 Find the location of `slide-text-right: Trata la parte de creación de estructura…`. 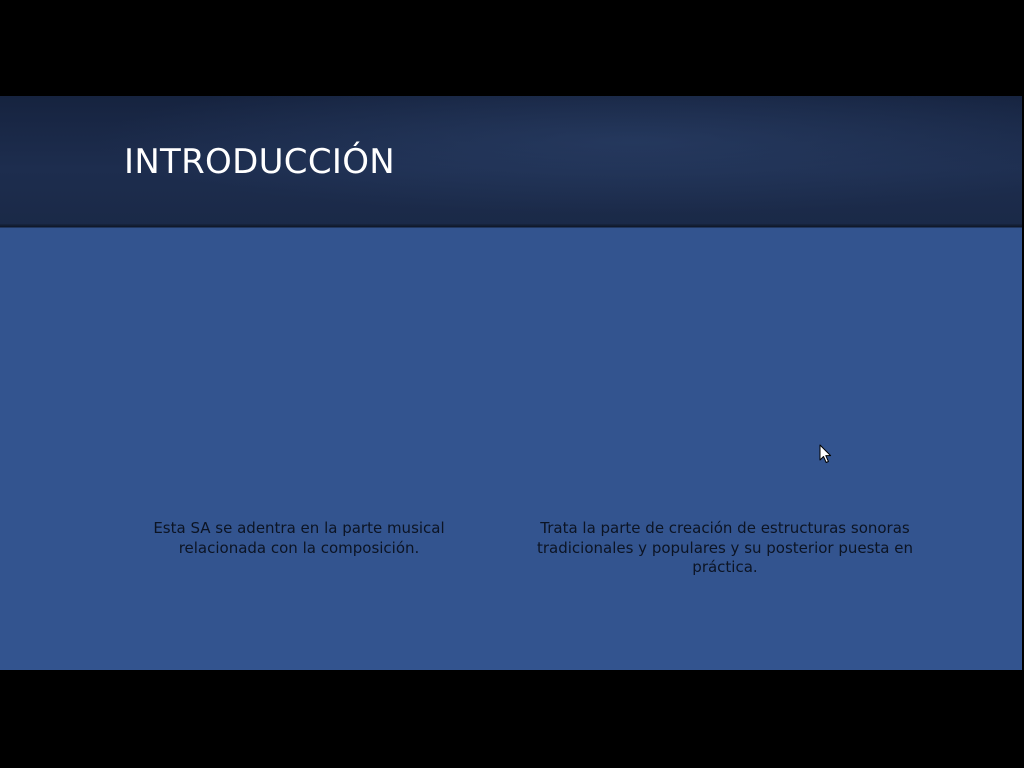

slide-text-right: Trata la parte de creación de estructura… is located at coordinates (725, 547).